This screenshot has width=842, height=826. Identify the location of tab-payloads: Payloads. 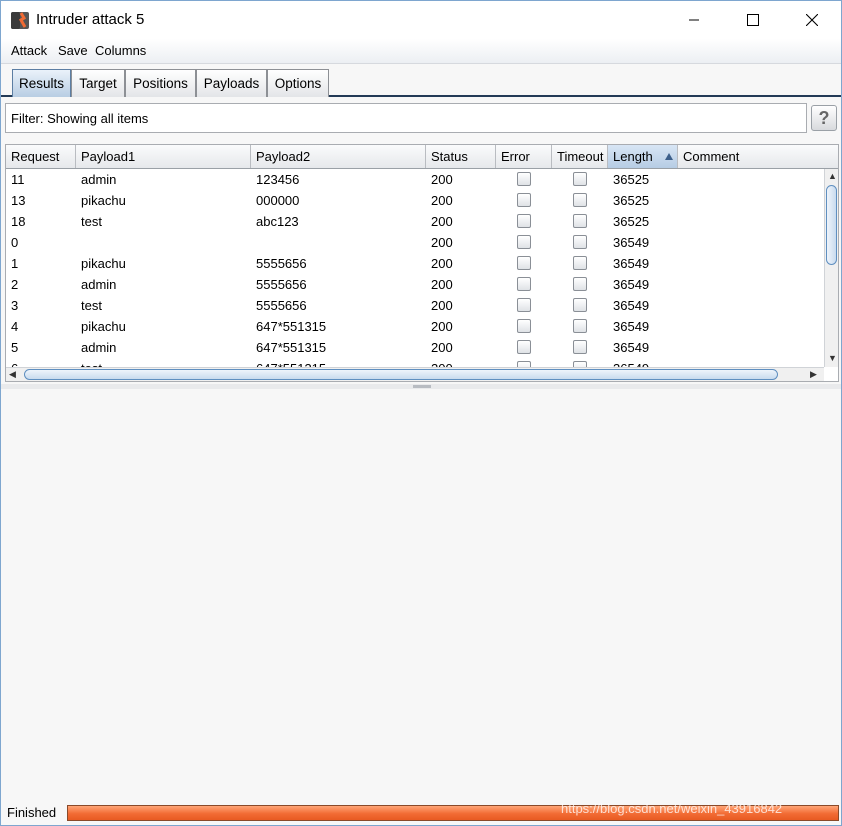
(231, 83).